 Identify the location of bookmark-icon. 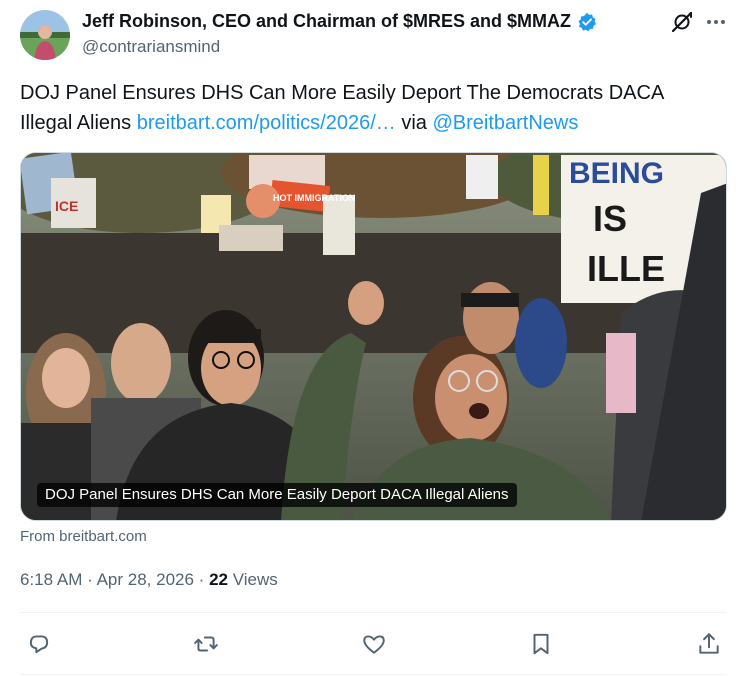
(541, 644).